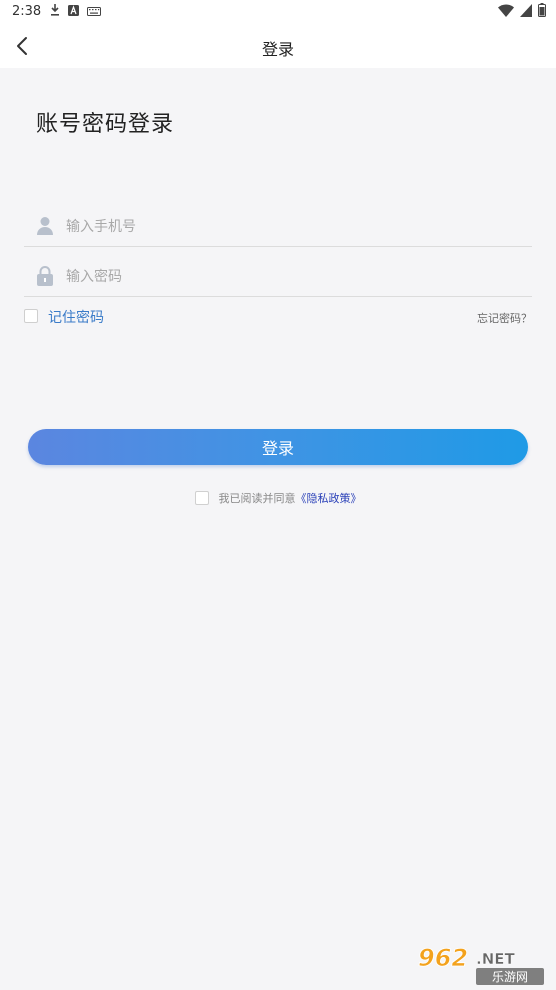 This screenshot has height=990, width=556. Describe the element at coordinates (257, 498) in the screenshot. I see `agreement-text: 我已阅读并同意` at that location.